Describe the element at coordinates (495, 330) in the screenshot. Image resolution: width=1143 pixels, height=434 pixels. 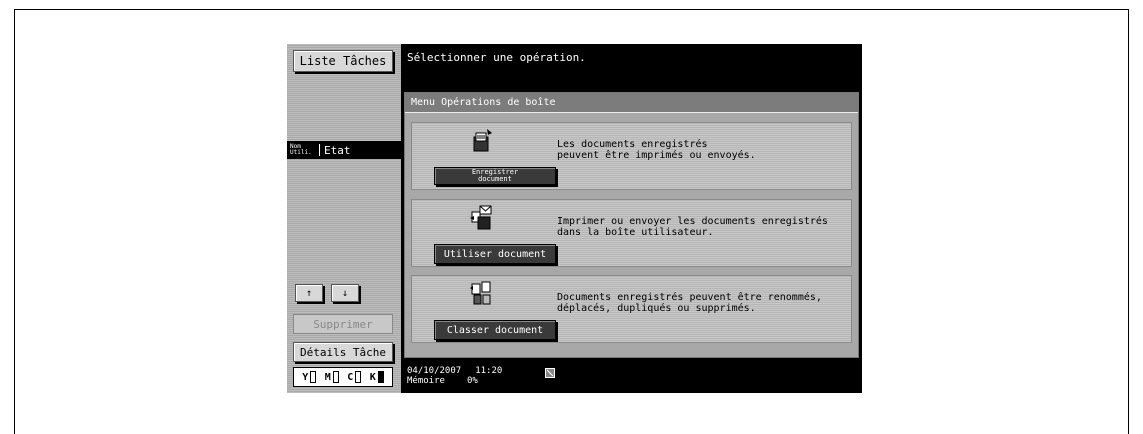
I see `file-document-button: Classer document` at that location.